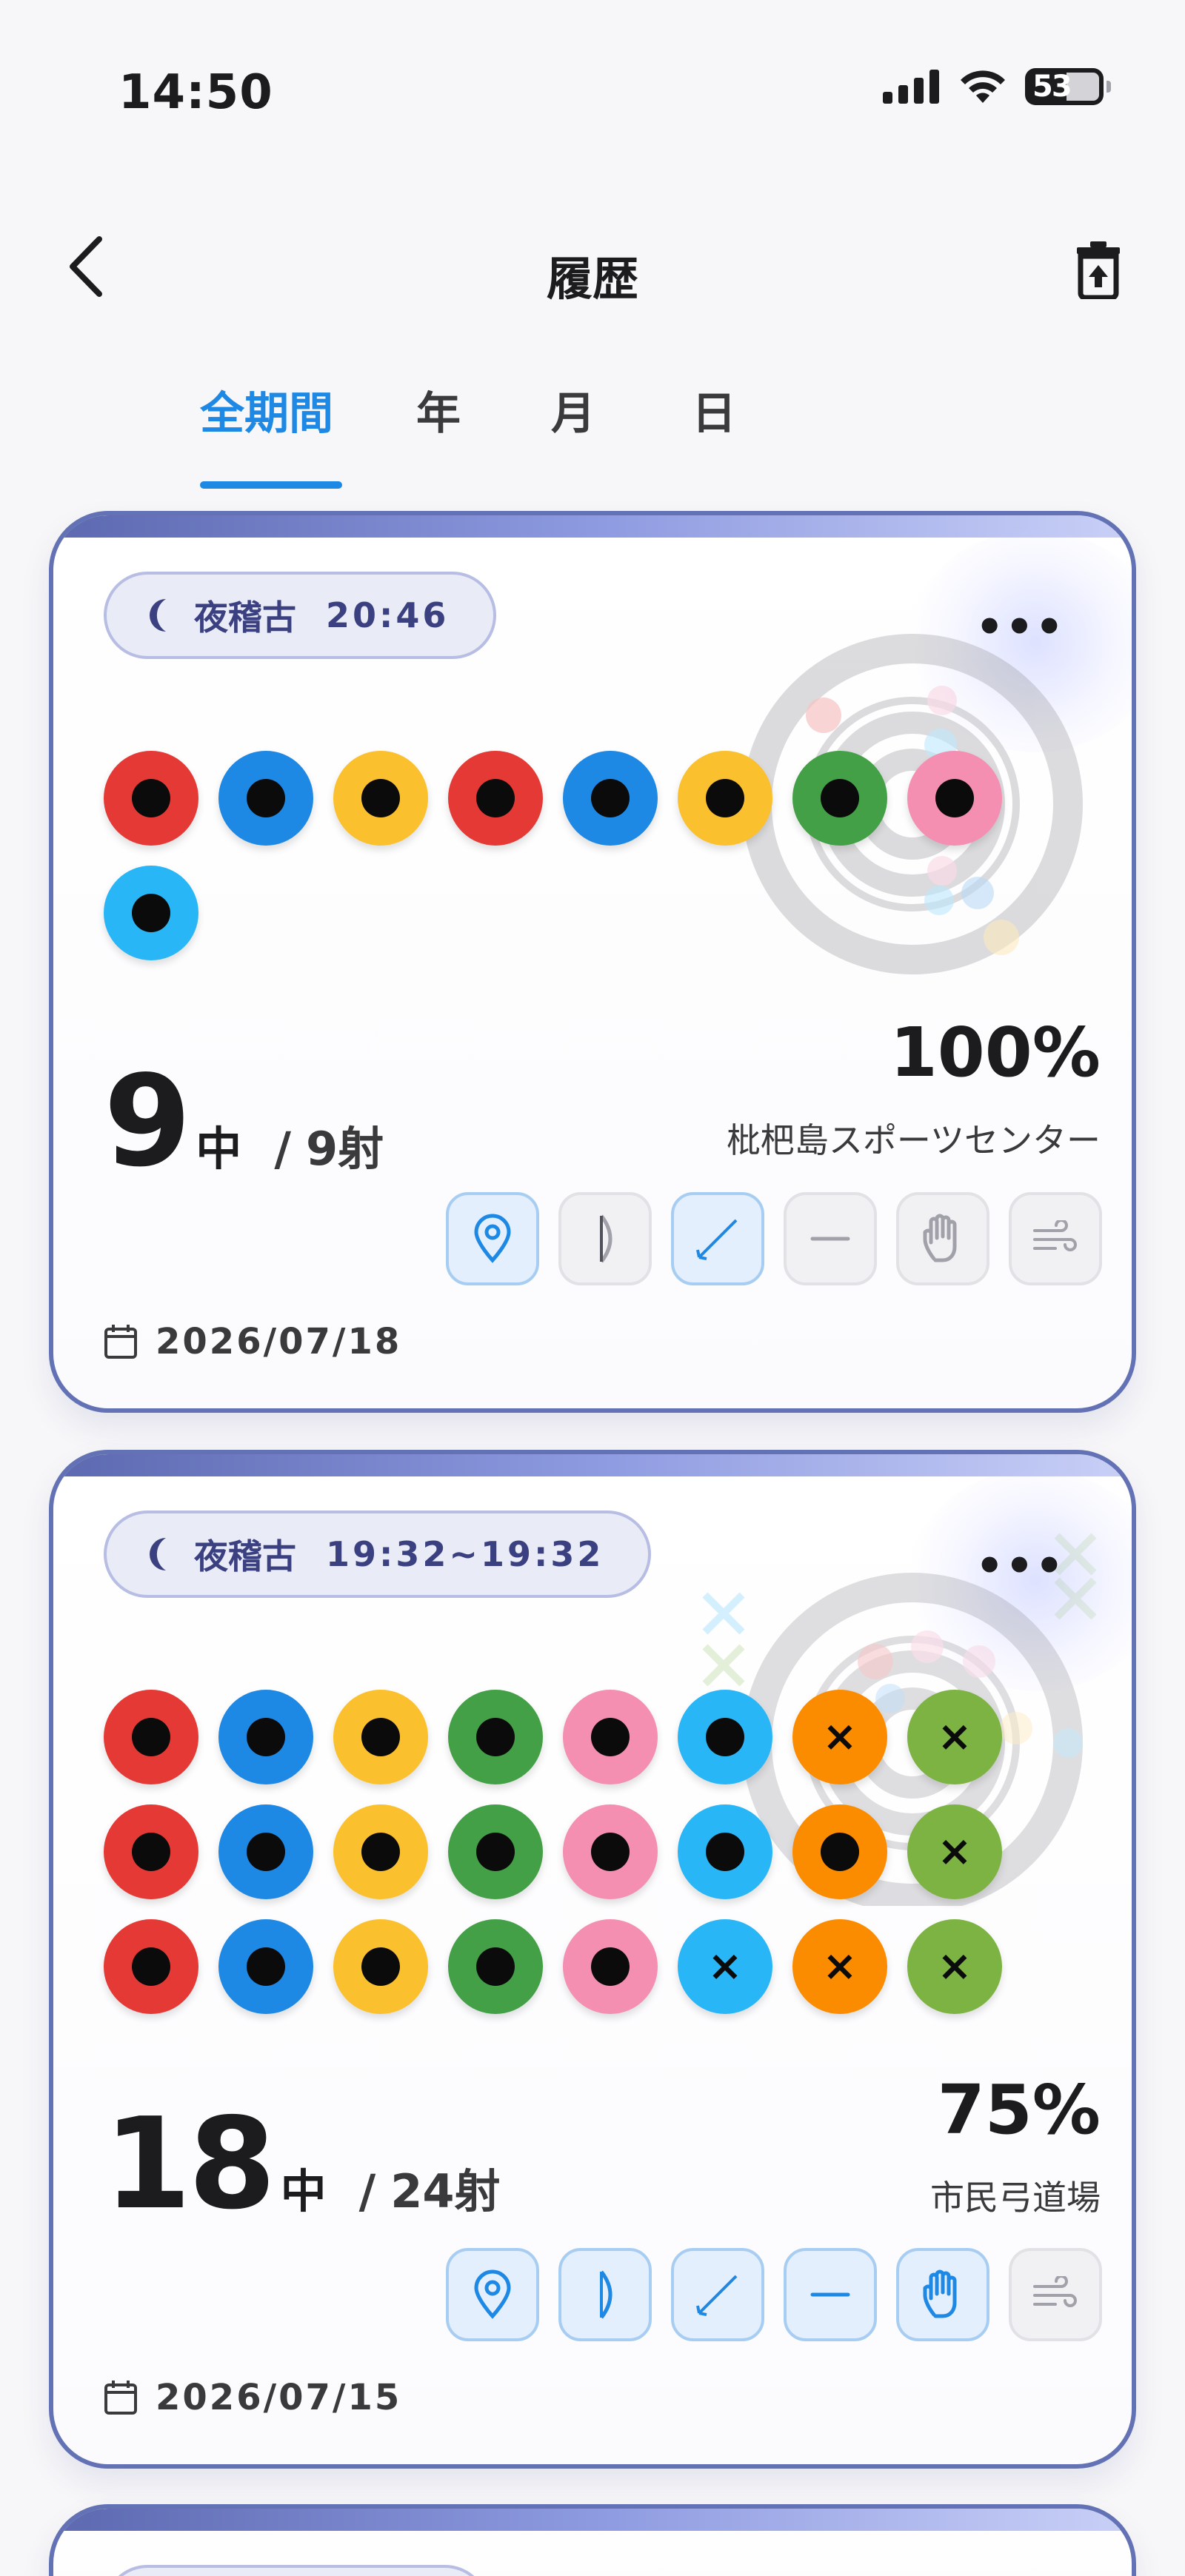 This screenshot has height=2576, width=1185. Describe the element at coordinates (271, 433) in the screenshot. I see `tab-all-period: 全期間` at that location.